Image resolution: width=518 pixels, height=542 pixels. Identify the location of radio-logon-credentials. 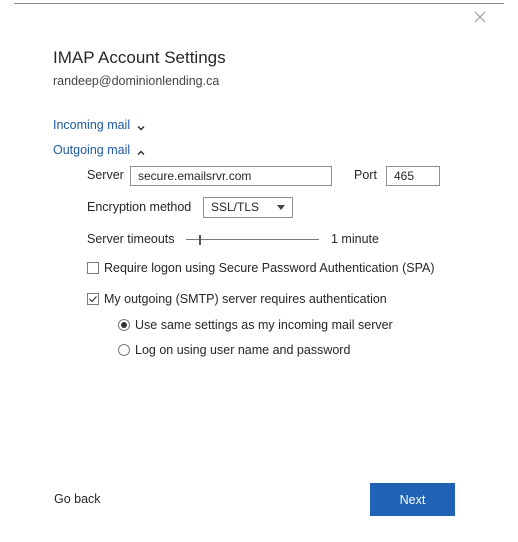
(124, 350).